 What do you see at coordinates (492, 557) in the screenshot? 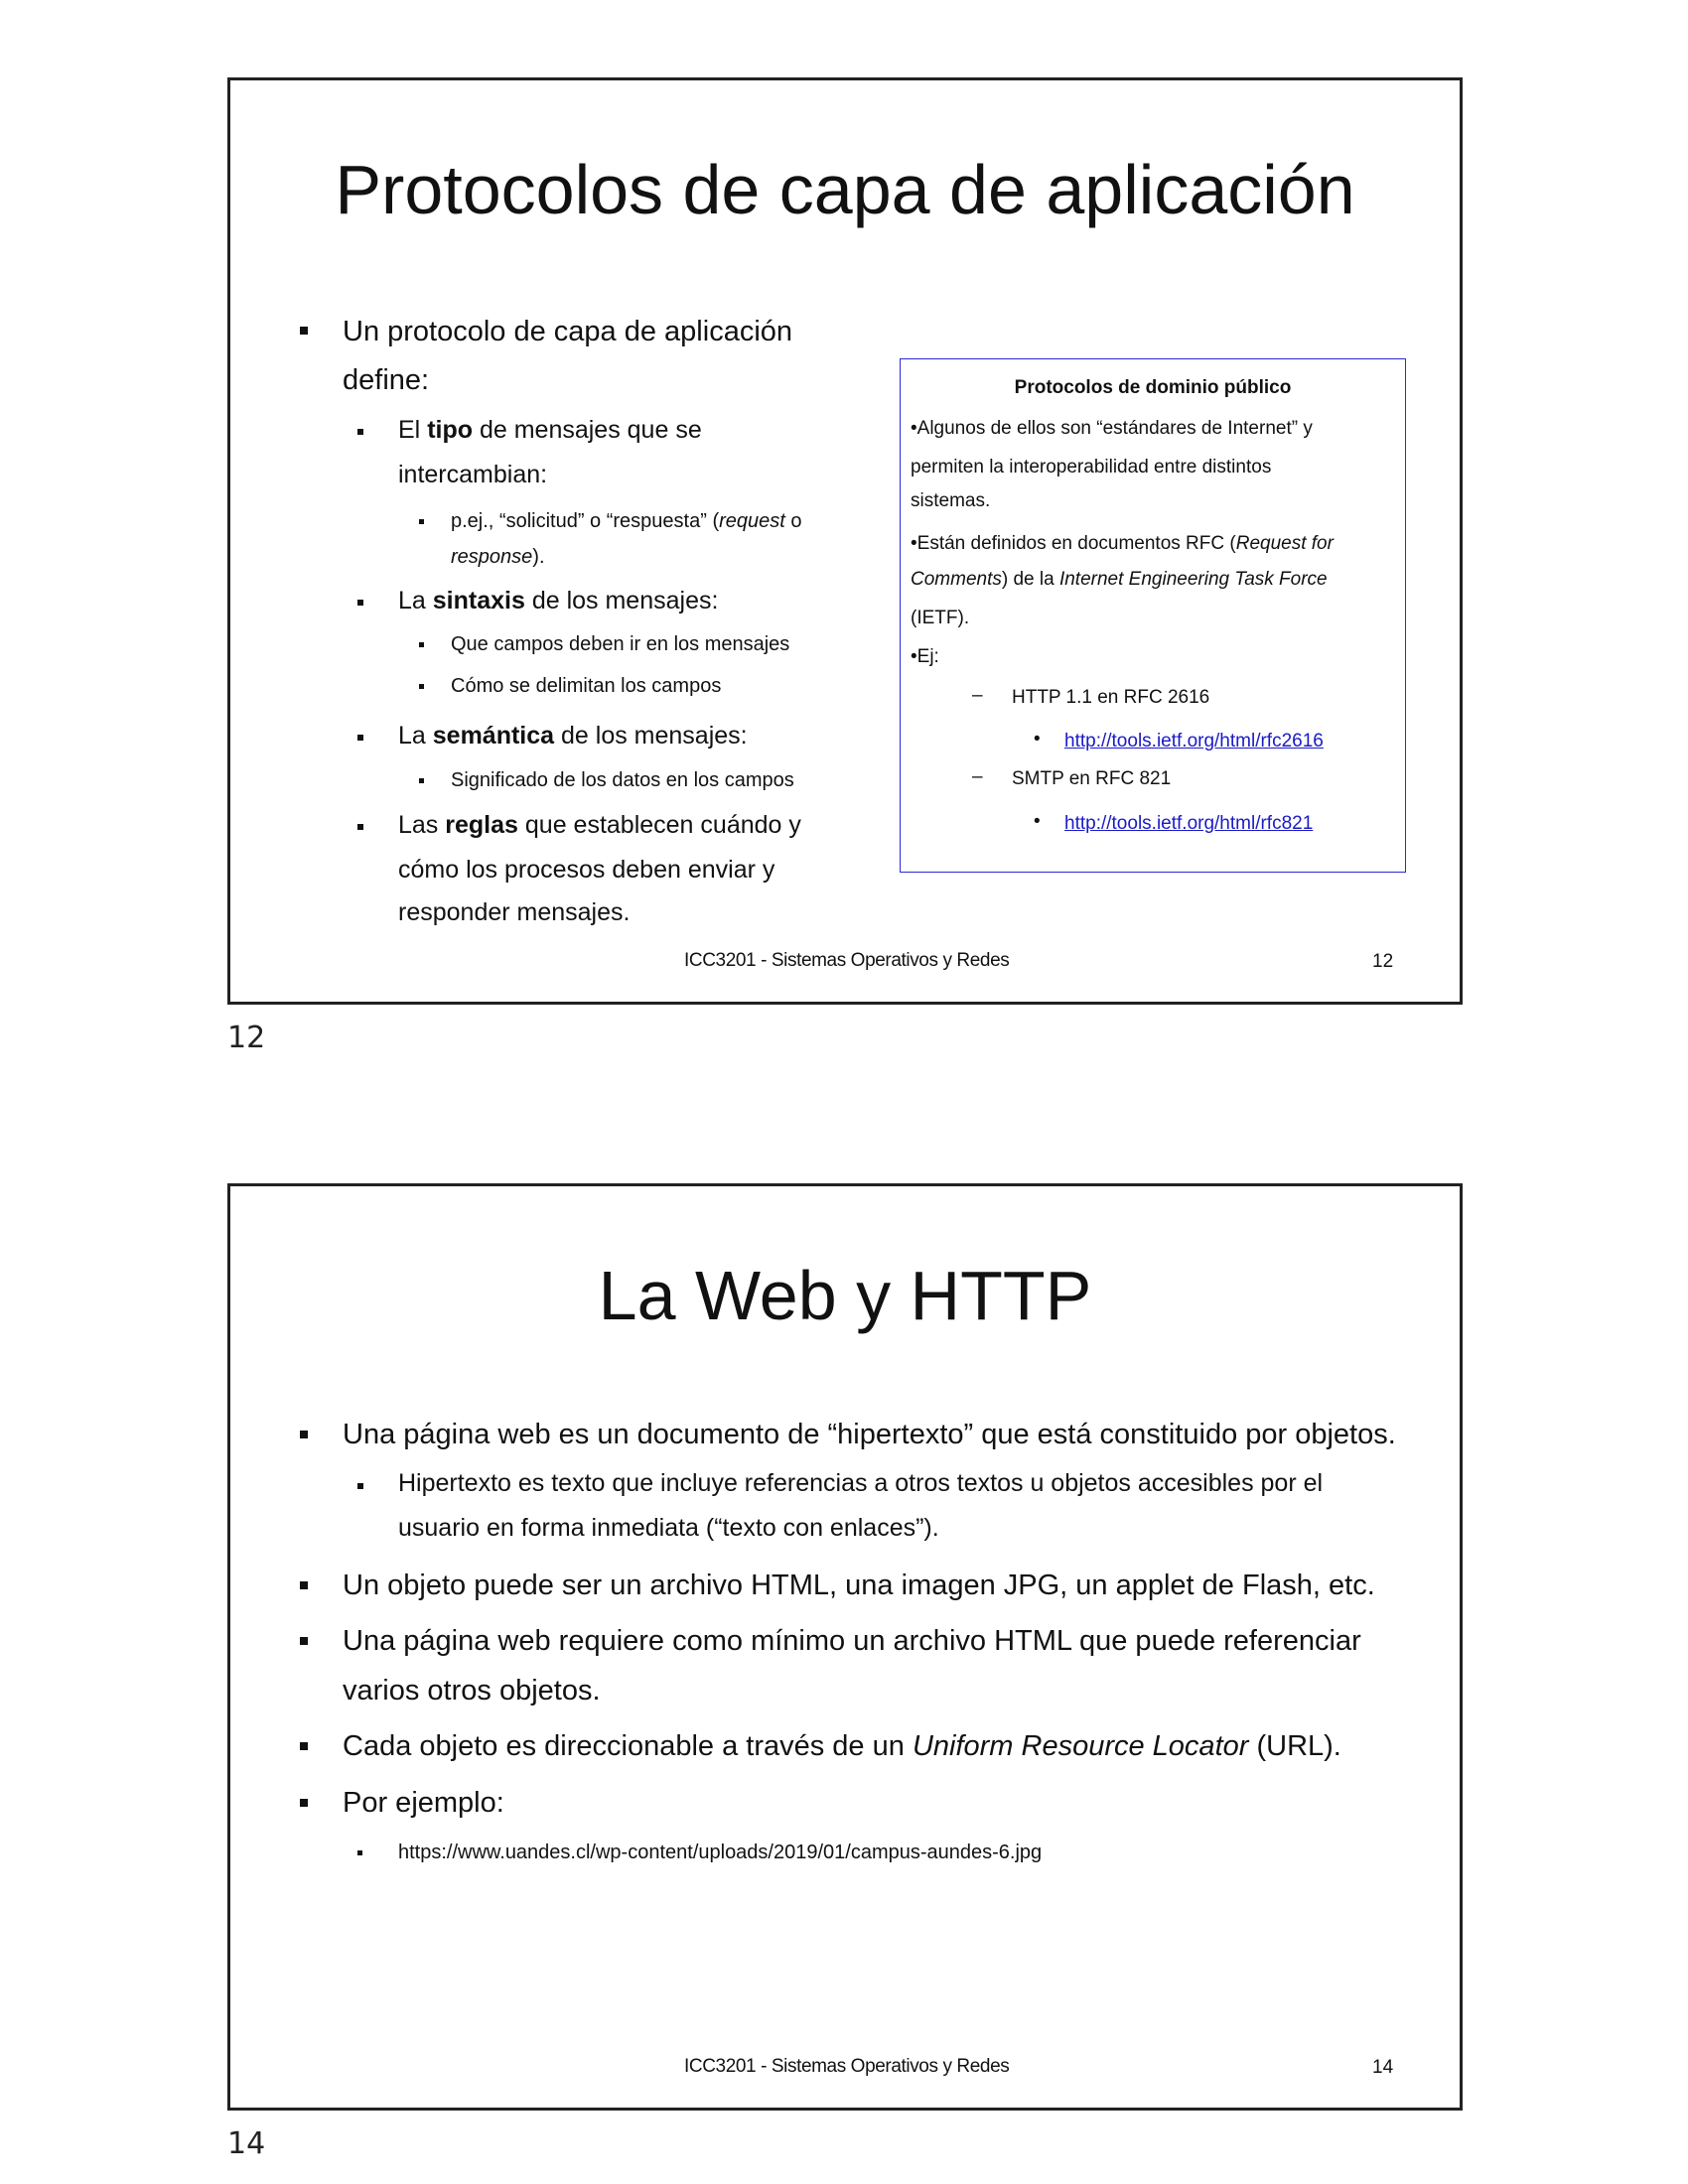
I see `italic-term: response` at bounding box center [492, 557].